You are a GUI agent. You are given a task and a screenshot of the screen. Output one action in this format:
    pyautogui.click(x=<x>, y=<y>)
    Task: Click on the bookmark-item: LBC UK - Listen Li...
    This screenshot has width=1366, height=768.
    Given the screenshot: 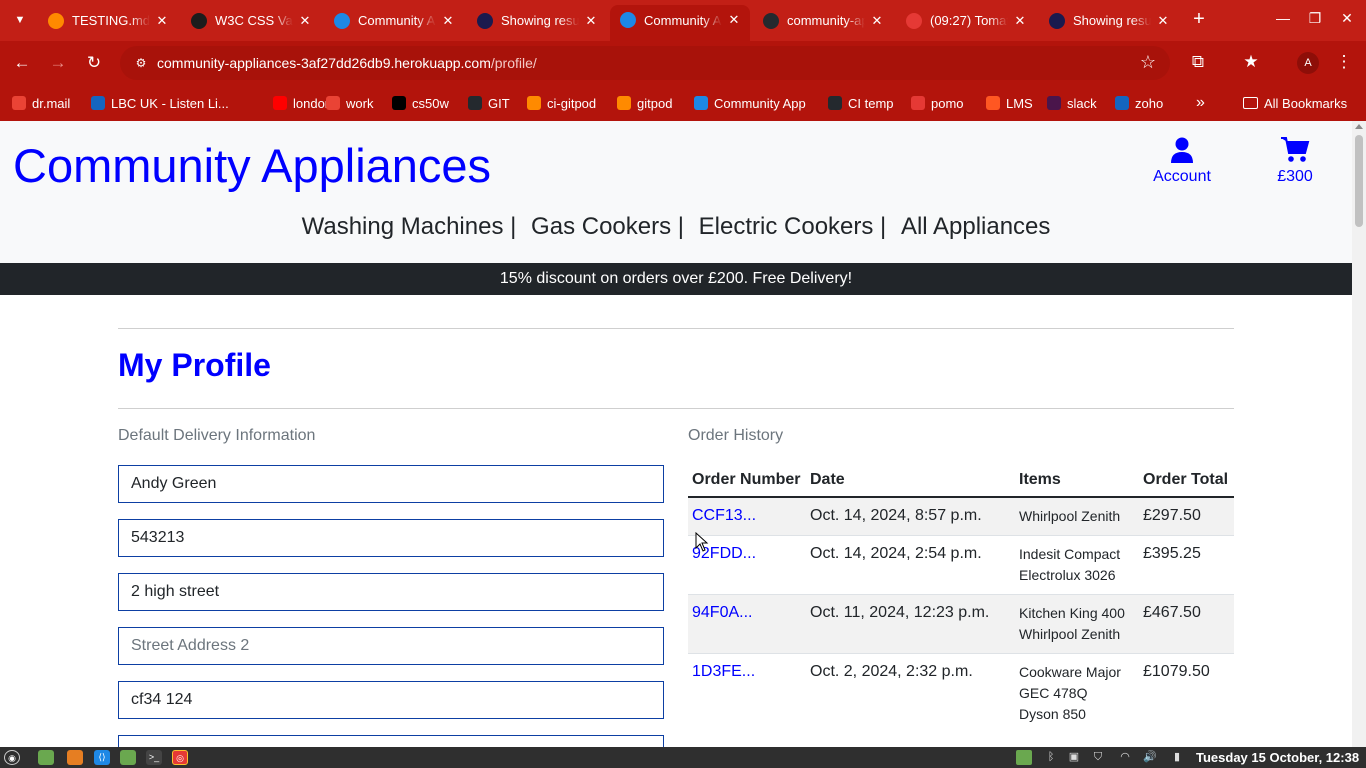 What is the action you would take?
    pyautogui.click(x=160, y=103)
    